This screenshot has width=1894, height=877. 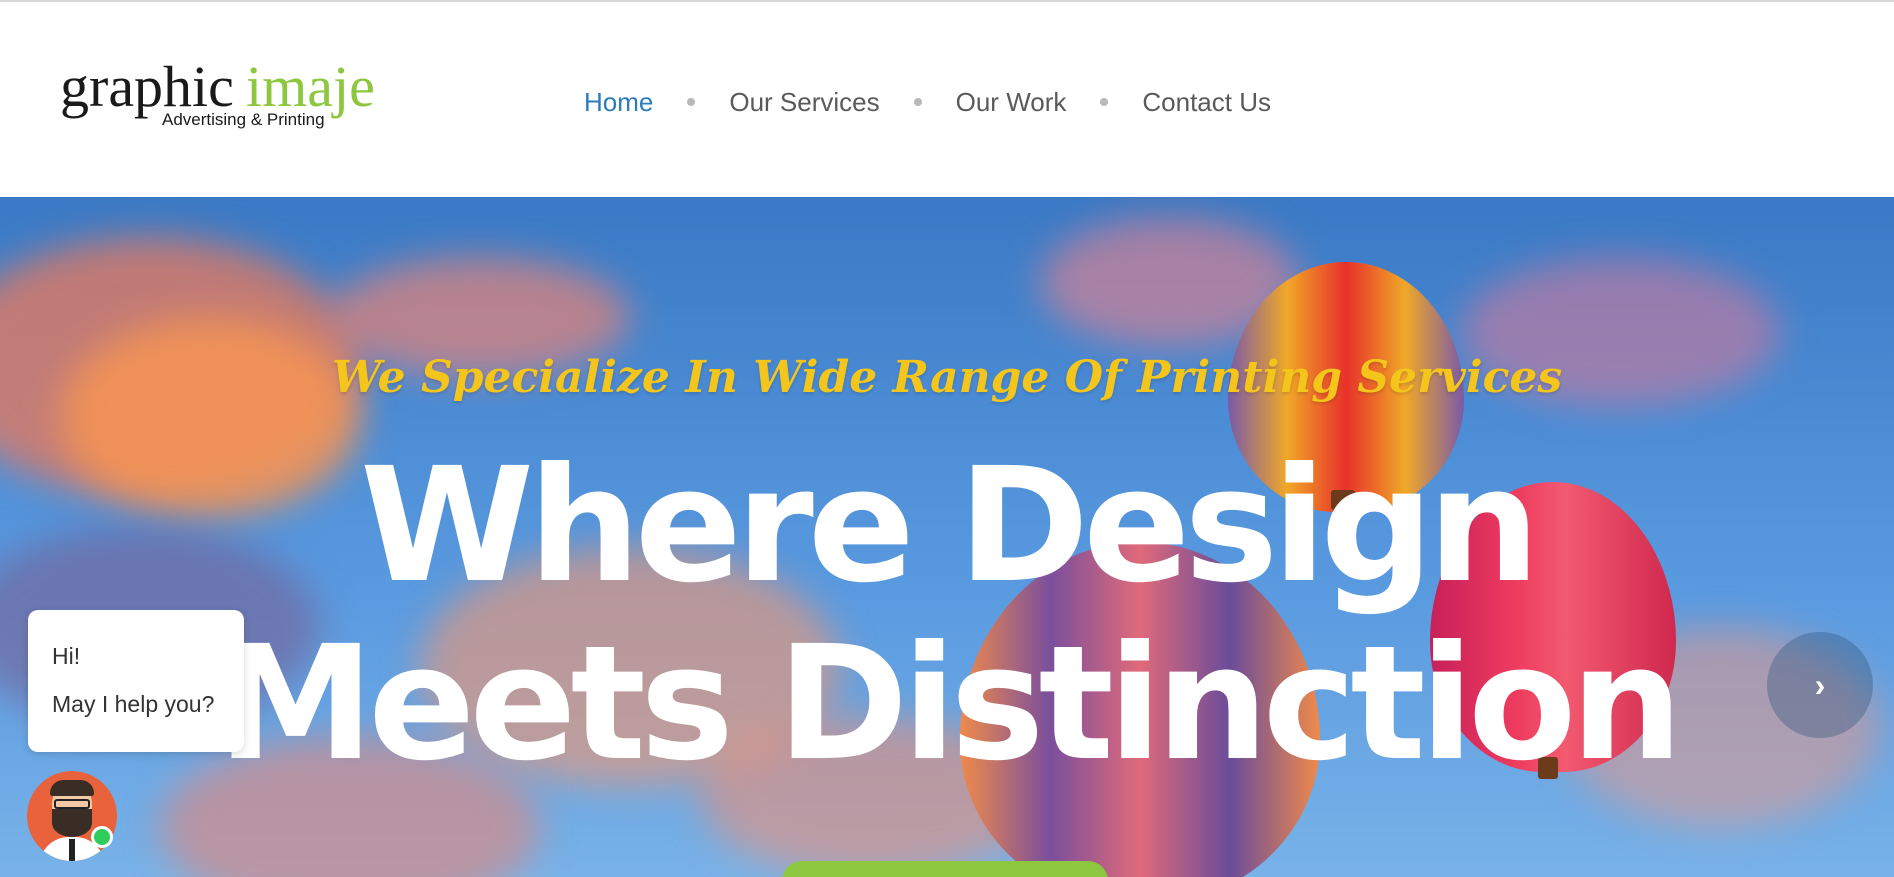 I want to click on site-logo: graphic imaje Advertising & Printing, so click(x=230, y=102).